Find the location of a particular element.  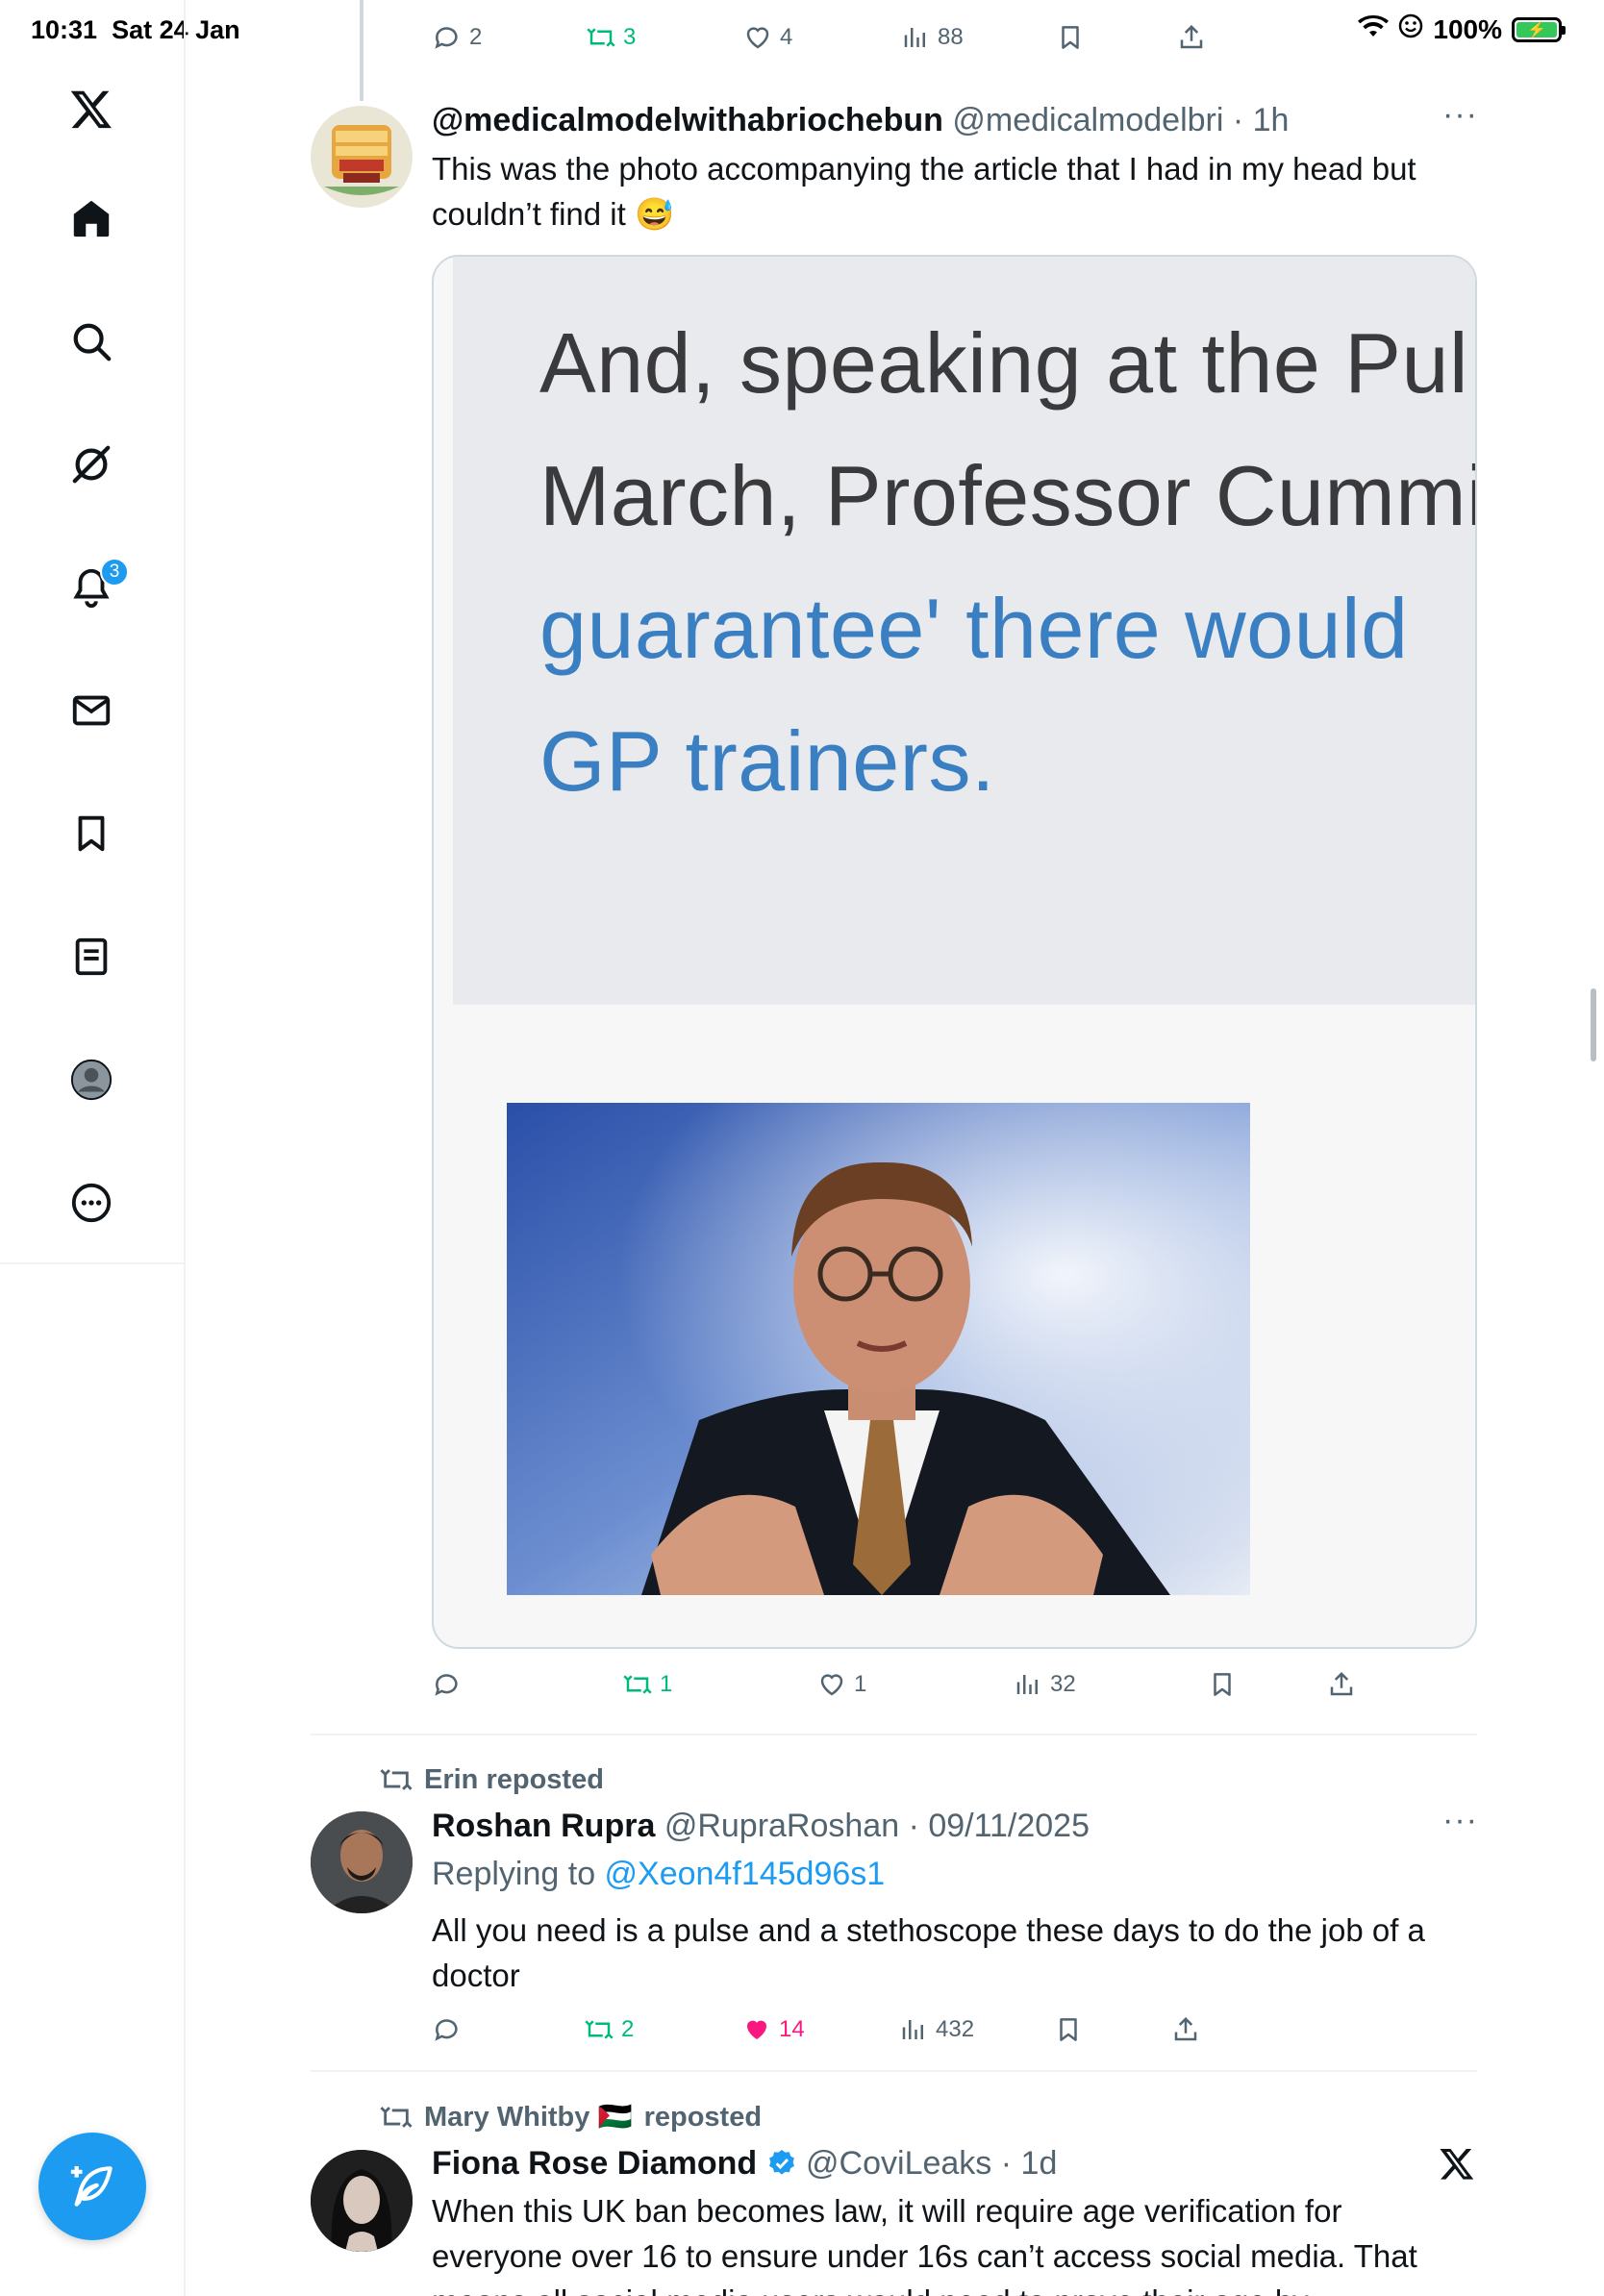

like-button: 4 is located at coordinates (767, 37).